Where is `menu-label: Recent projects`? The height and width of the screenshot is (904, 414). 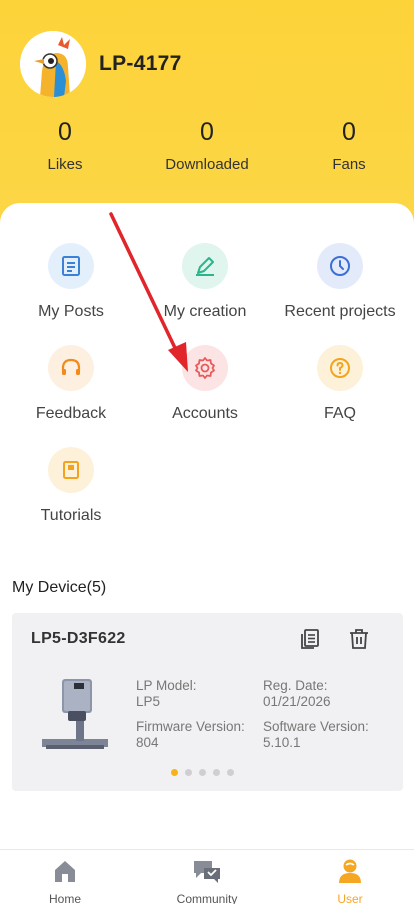 menu-label: Recent projects is located at coordinates (340, 311).